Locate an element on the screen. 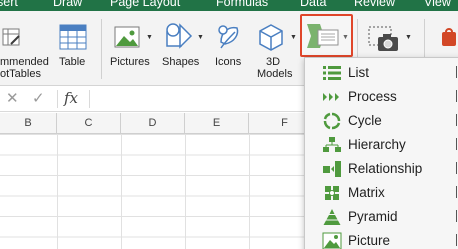 This screenshot has height=249, width=458. menu-item-relationship: Relationship is located at coordinates (381, 169).